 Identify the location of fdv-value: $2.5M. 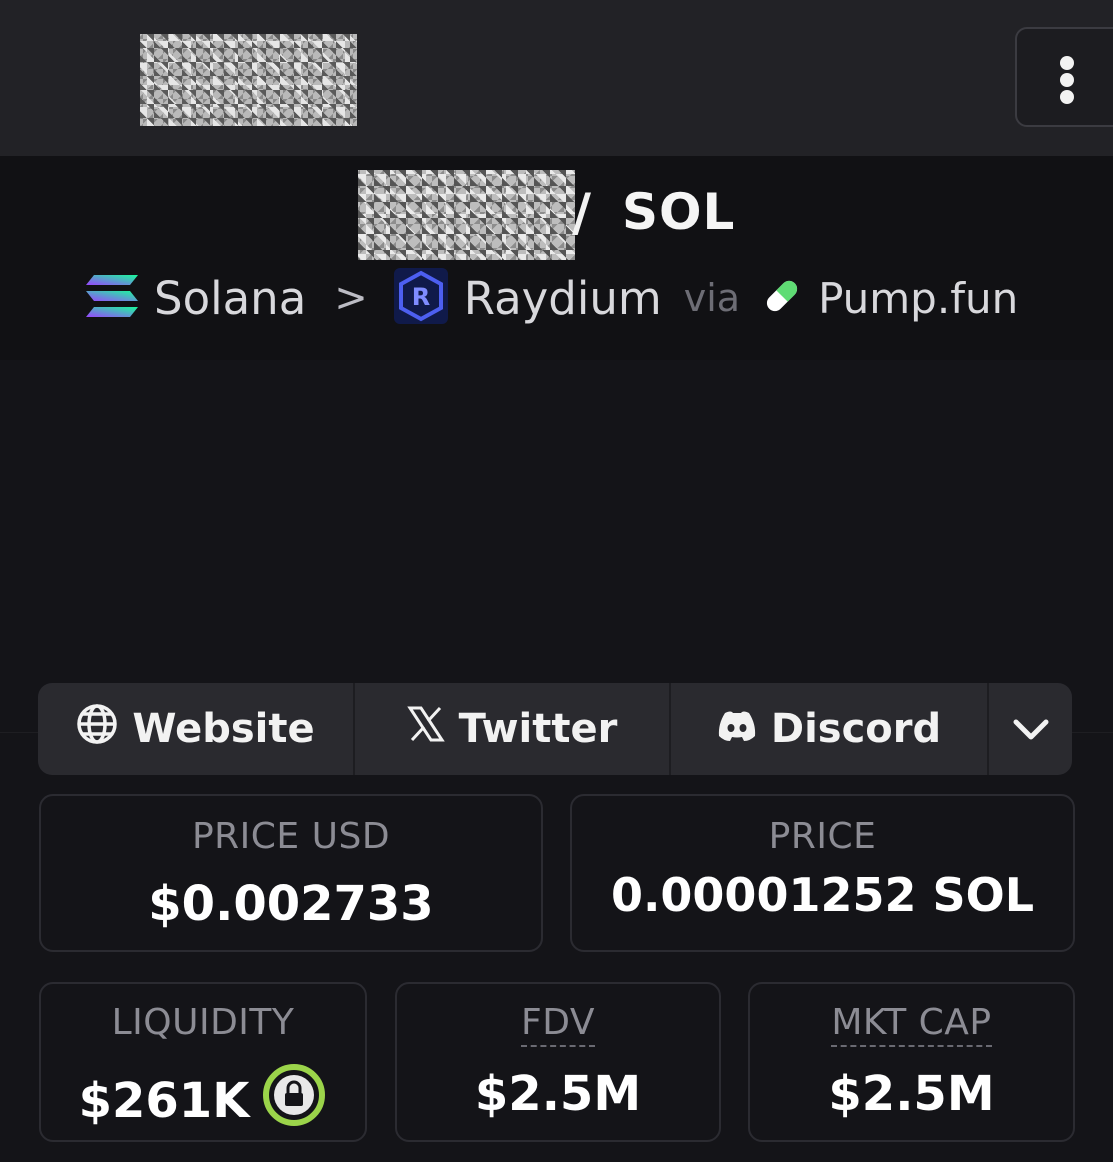
(558, 1094).